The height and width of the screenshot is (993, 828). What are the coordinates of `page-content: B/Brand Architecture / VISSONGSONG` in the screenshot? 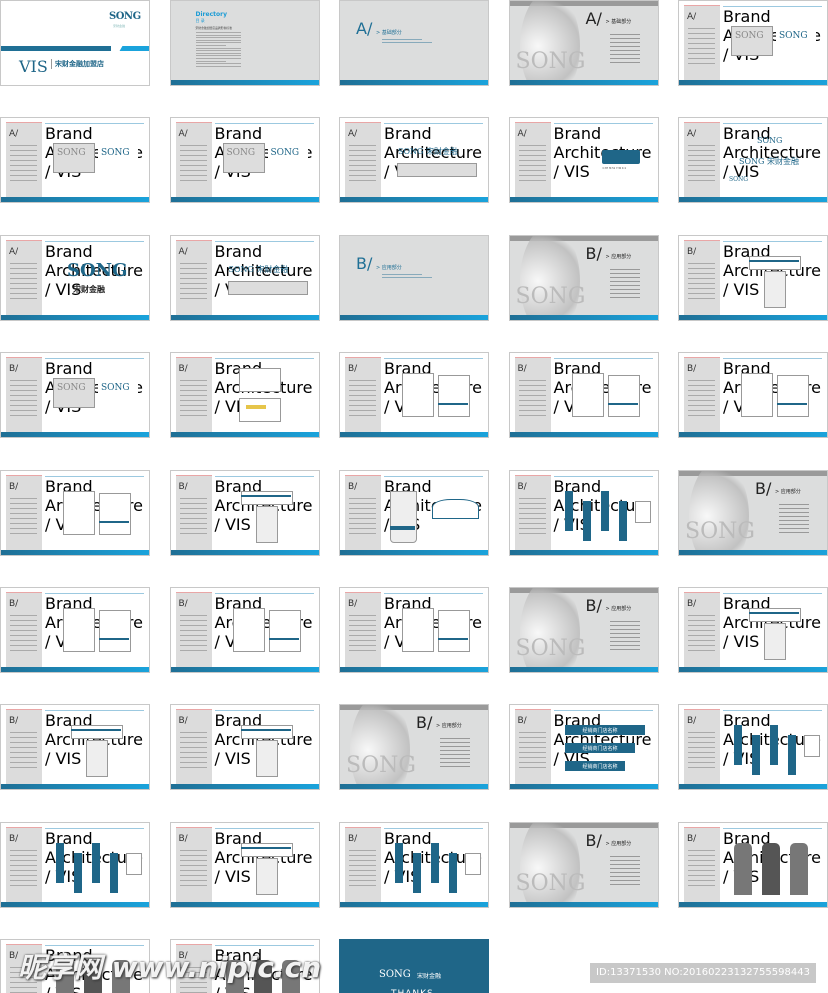 It's located at (75, 395).